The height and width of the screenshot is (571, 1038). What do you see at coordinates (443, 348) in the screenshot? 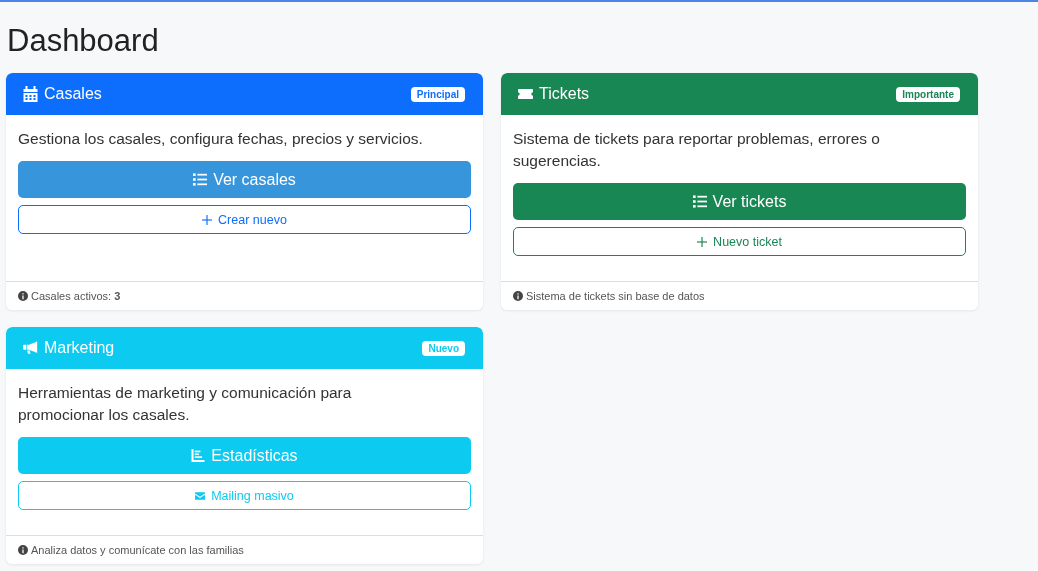
I see `badge: Nuevo` at bounding box center [443, 348].